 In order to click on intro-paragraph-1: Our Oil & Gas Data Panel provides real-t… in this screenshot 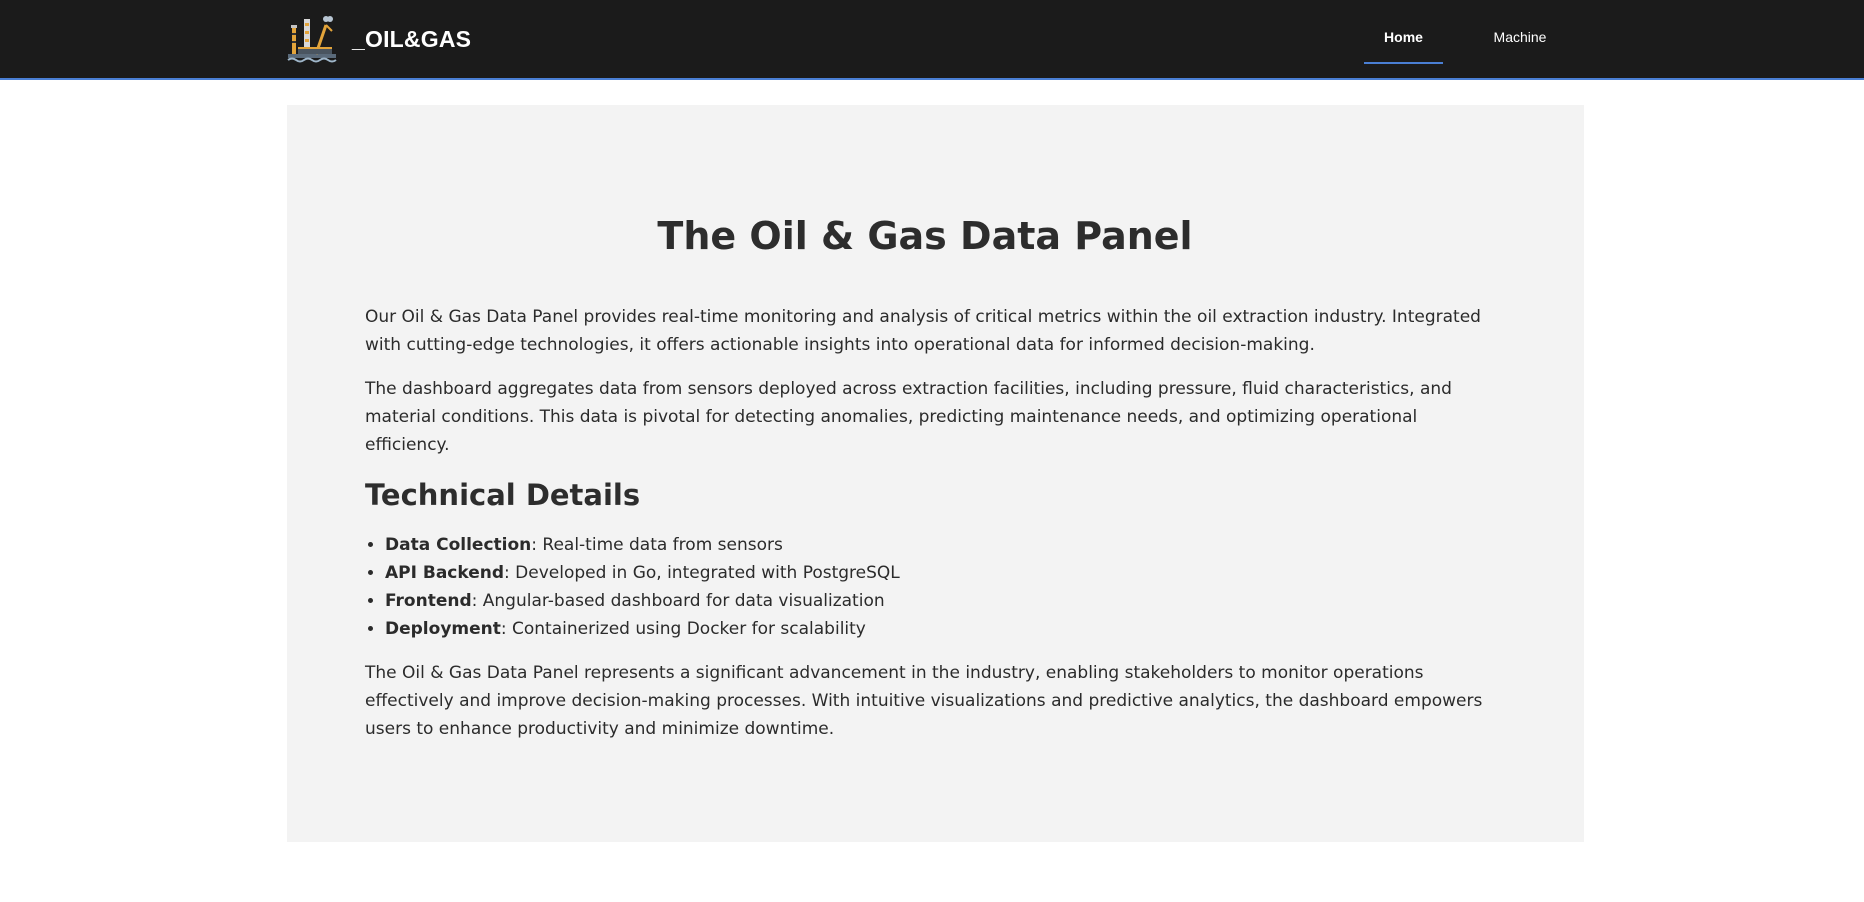, I will do `click(923, 331)`.